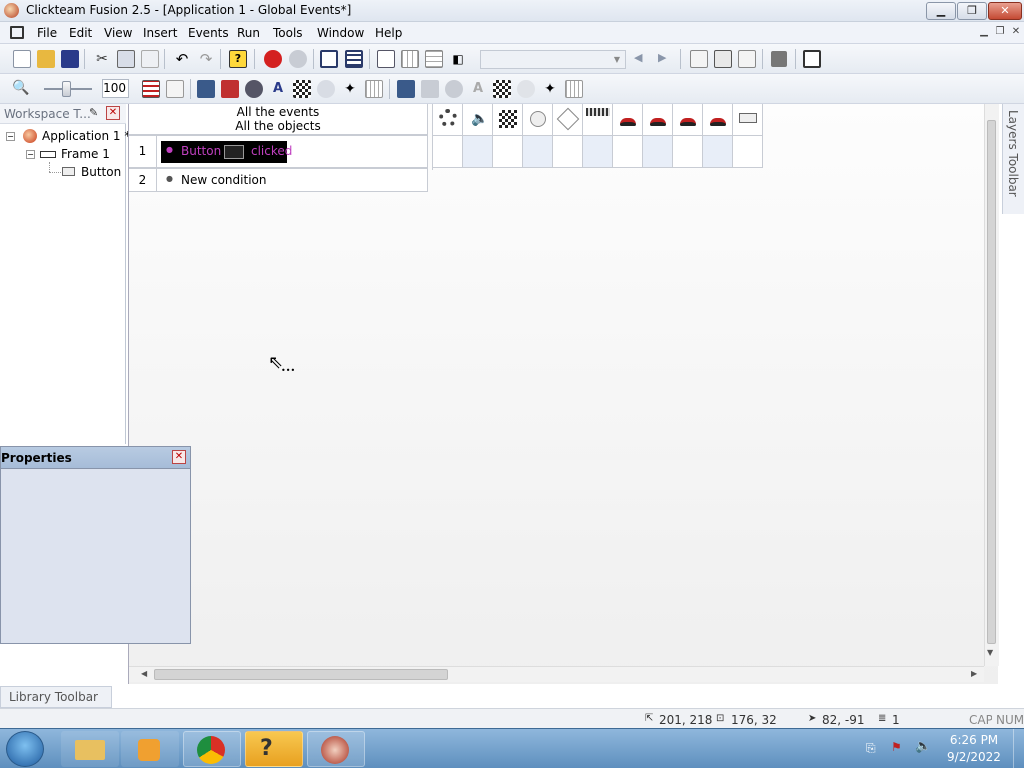 This screenshot has width=1024, height=769. What do you see at coordinates (410, 59) in the screenshot?
I see `grid-icon` at bounding box center [410, 59].